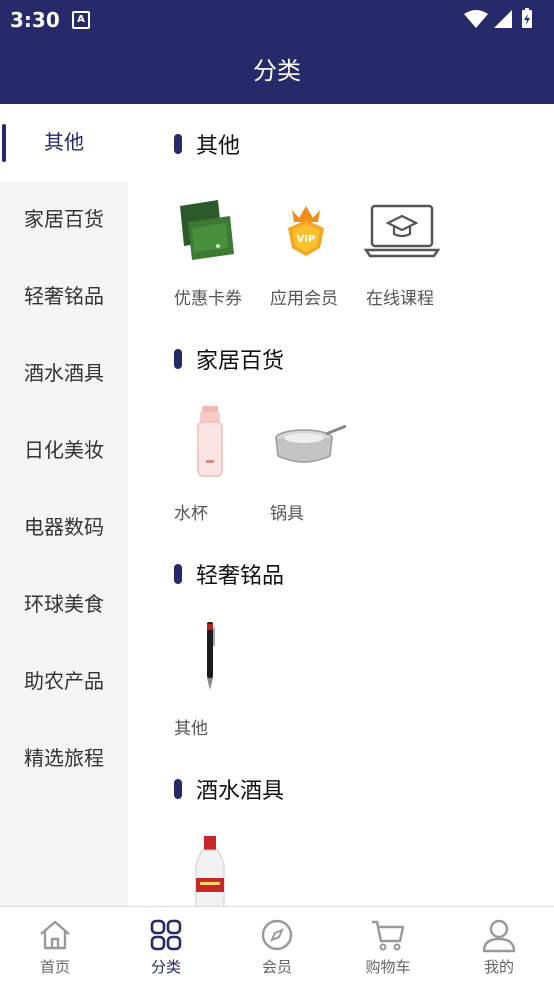 The width and height of the screenshot is (554, 985). I want to click on cooking-pot-image, so click(311, 443).